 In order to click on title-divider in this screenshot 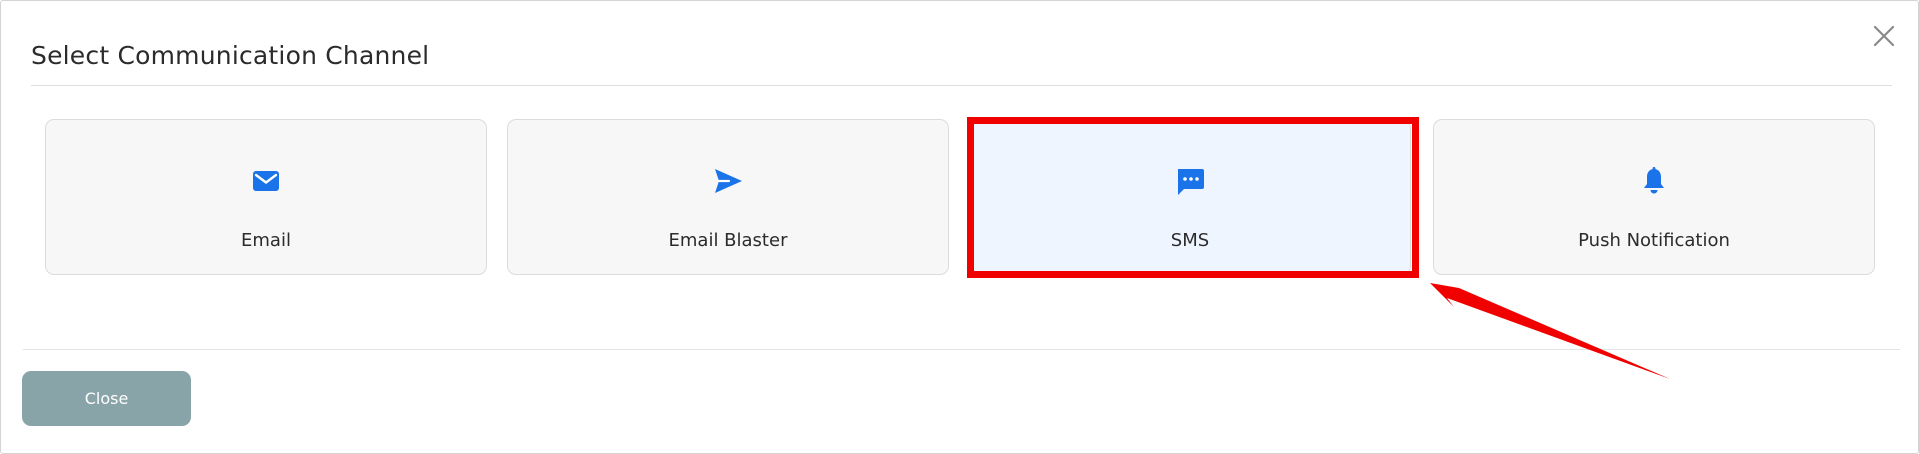, I will do `click(961, 85)`.